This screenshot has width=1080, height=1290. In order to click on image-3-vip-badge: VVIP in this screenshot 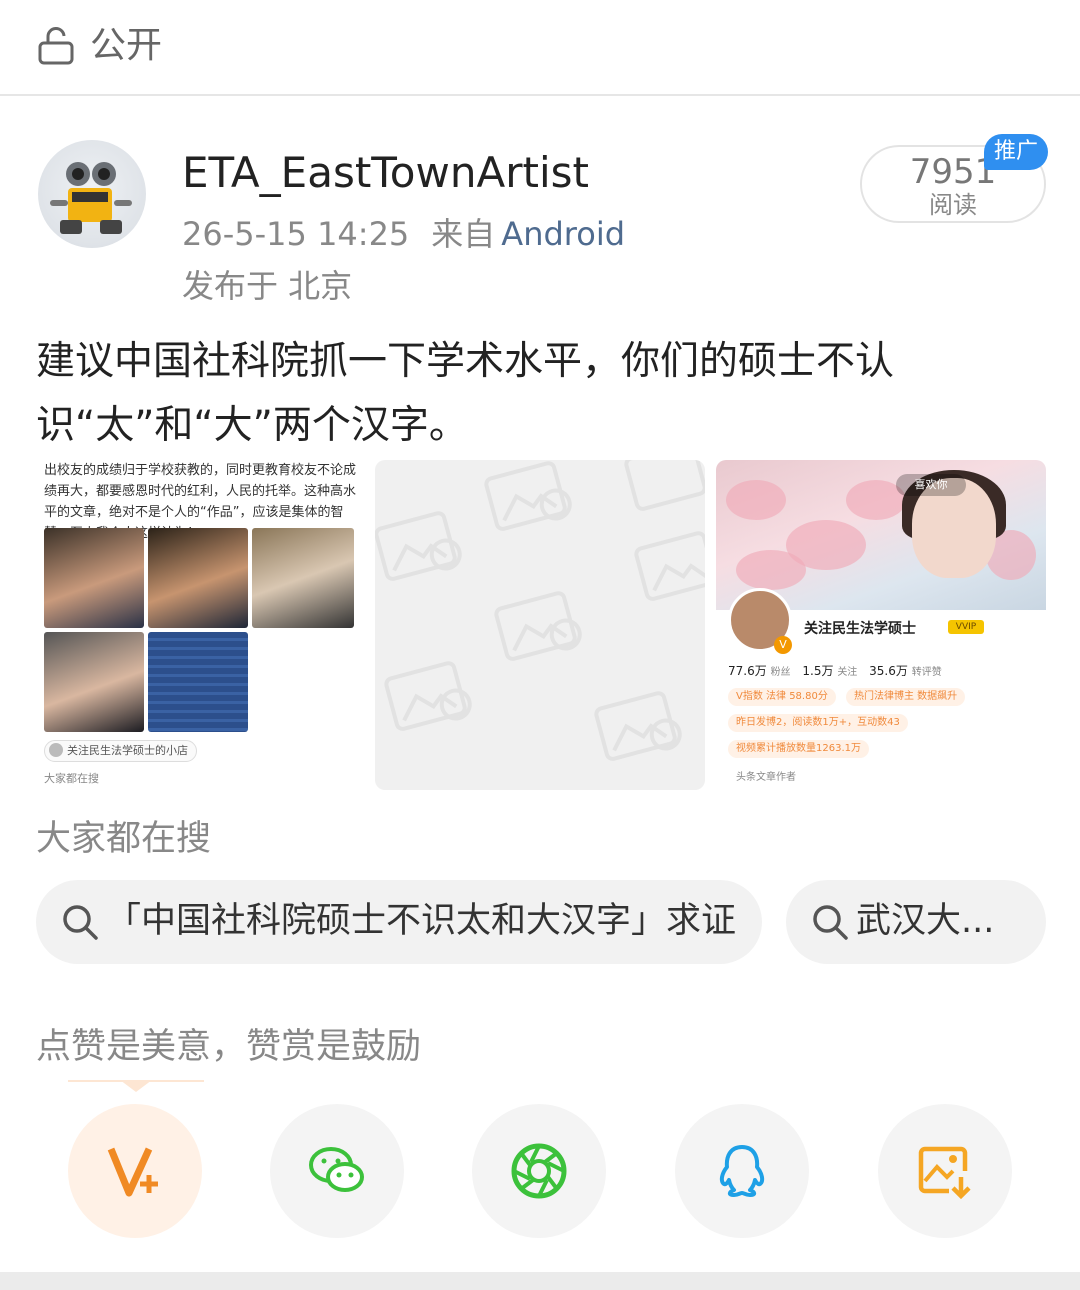, I will do `click(966, 627)`.